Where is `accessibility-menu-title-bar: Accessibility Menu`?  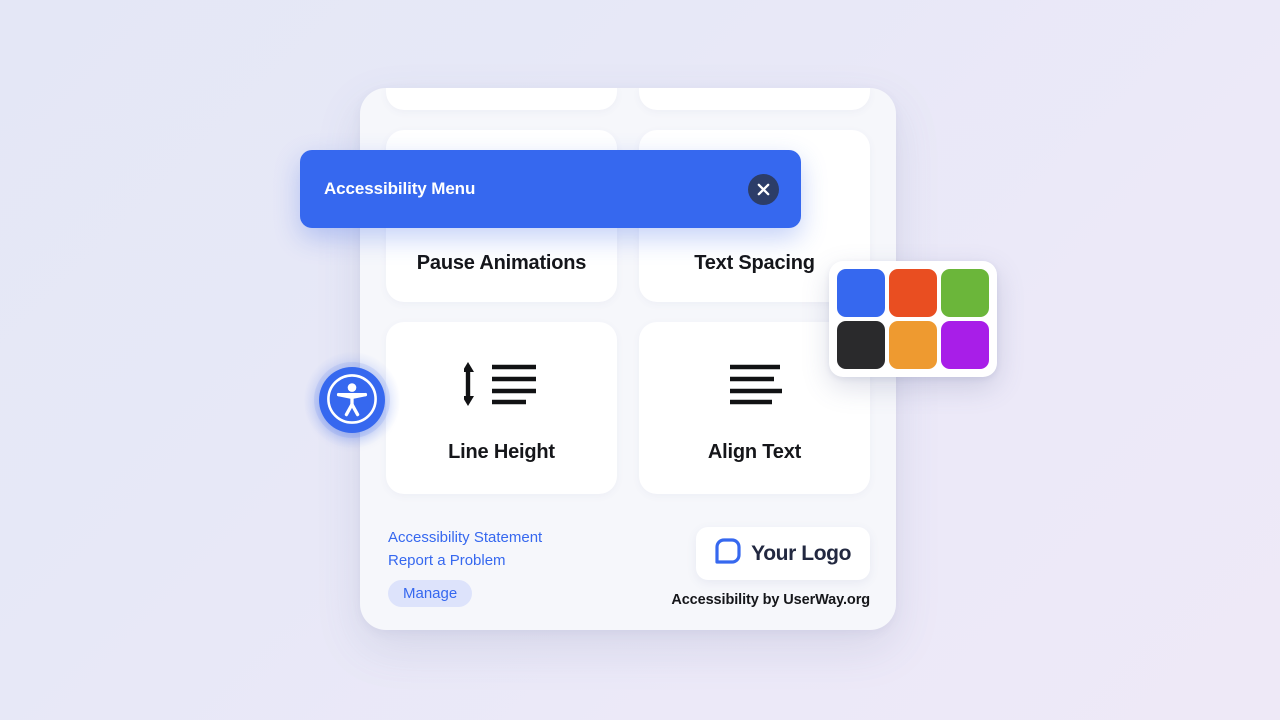
accessibility-menu-title-bar: Accessibility Menu is located at coordinates (550, 189).